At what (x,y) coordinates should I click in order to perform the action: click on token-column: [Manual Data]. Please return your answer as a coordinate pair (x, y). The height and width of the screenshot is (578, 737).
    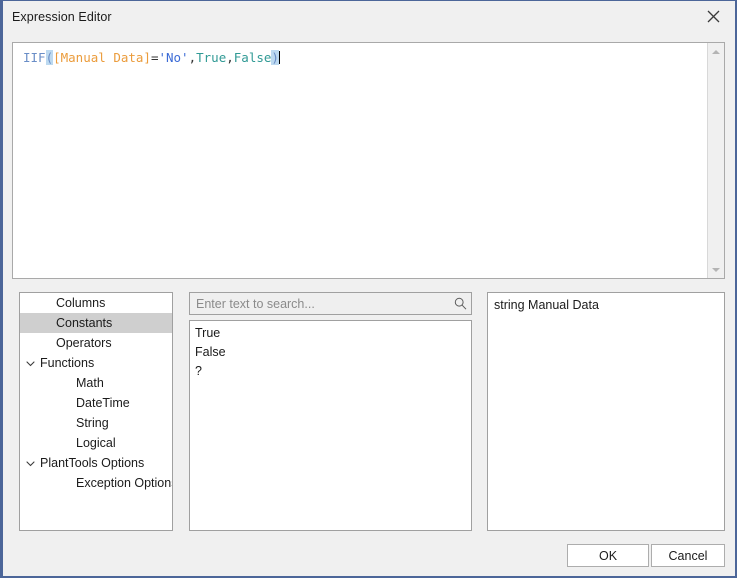
    Looking at the image, I should click on (102, 57).